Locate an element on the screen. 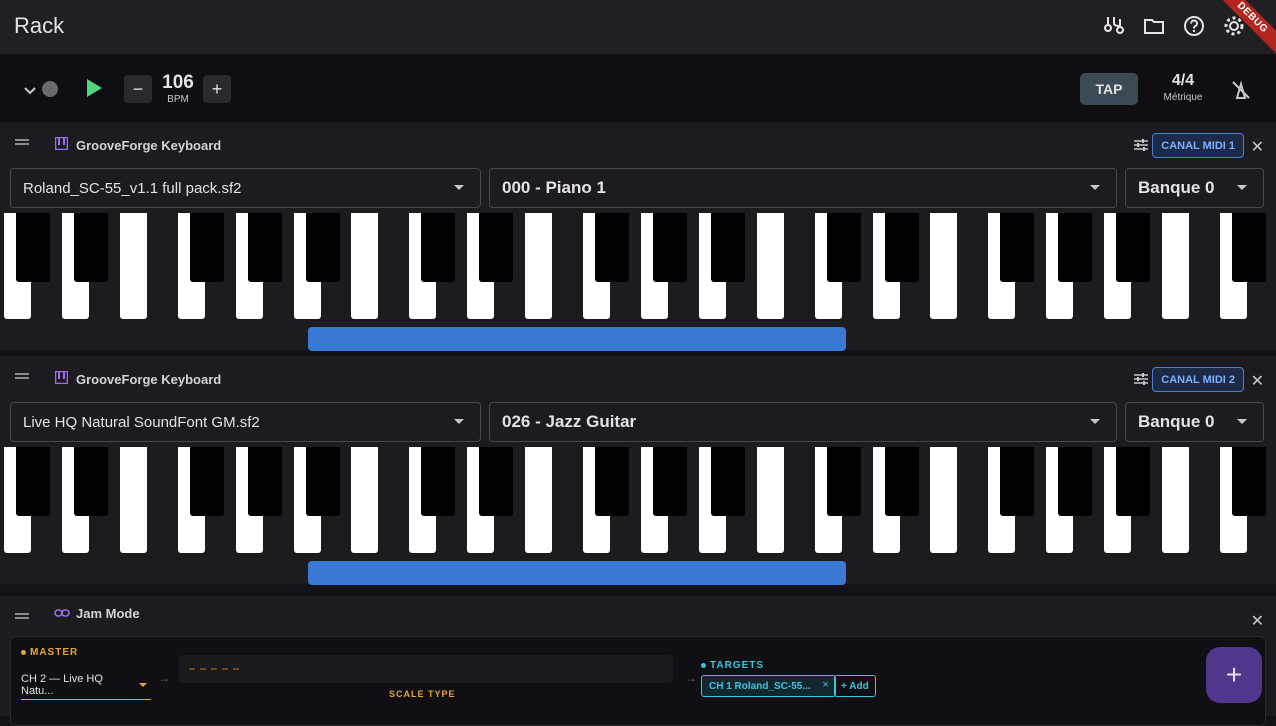 The width and height of the screenshot is (1276, 726). meter-selector: 4/4 Métrique is located at coordinates (1183, 87).